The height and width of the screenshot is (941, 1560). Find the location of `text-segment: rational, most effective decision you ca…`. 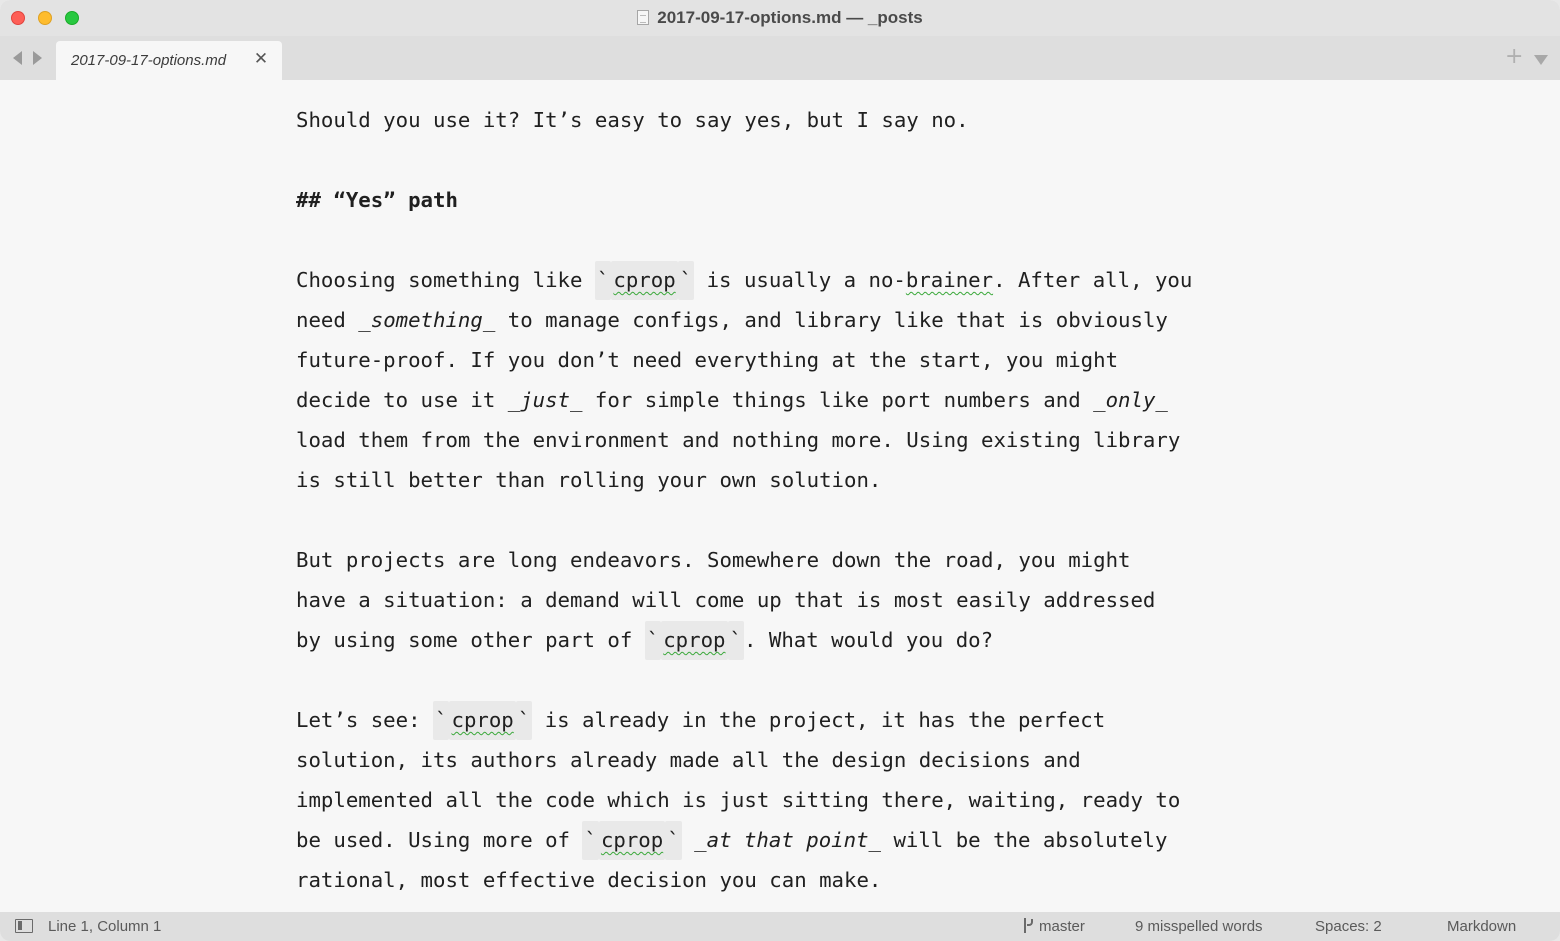

text-segment: rational, most effective decision you ca… is located at coordinates (589, 880).